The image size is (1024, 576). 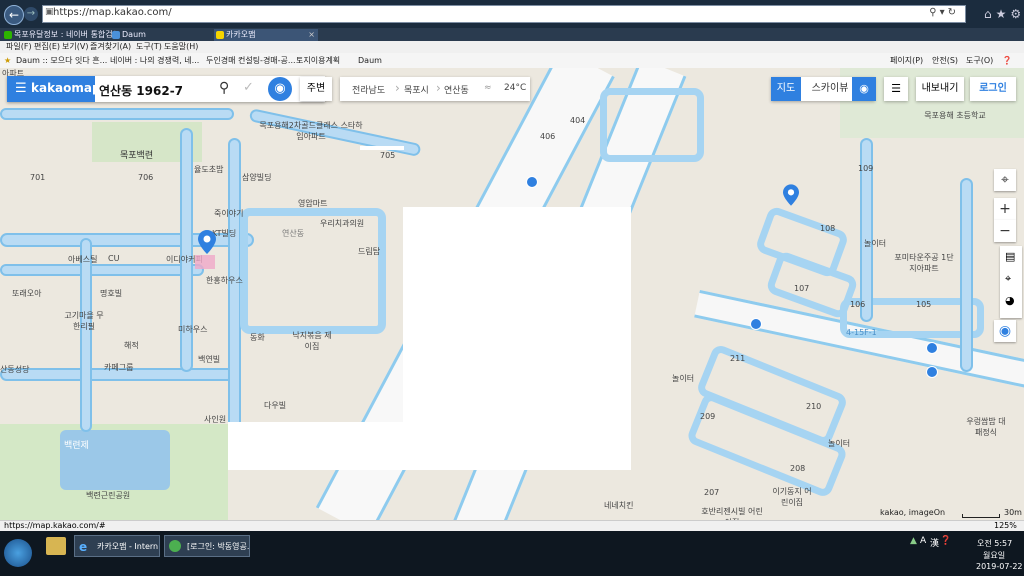 I want to click on help-icon: ❓, so click(x=1007, y=60).